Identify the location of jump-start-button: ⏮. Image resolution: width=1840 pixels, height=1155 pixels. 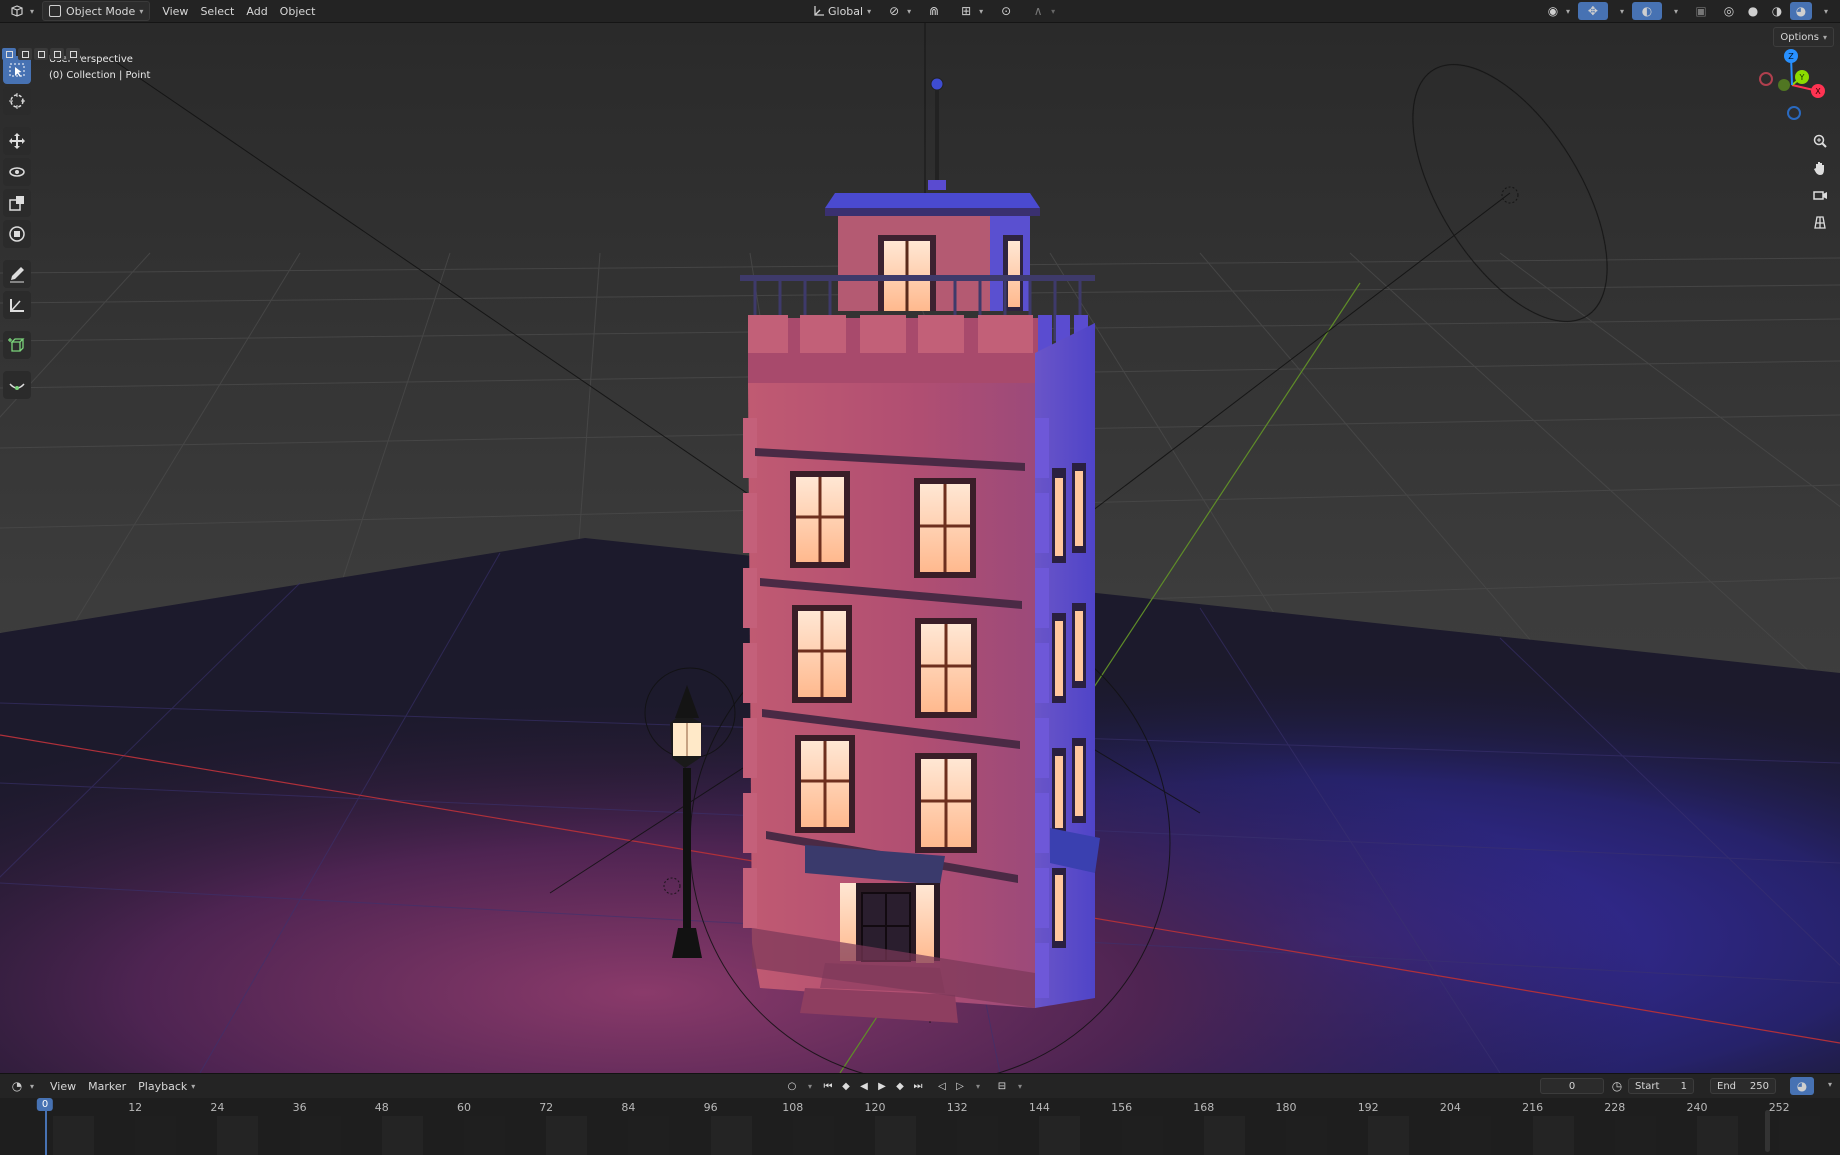
(828, 1086).